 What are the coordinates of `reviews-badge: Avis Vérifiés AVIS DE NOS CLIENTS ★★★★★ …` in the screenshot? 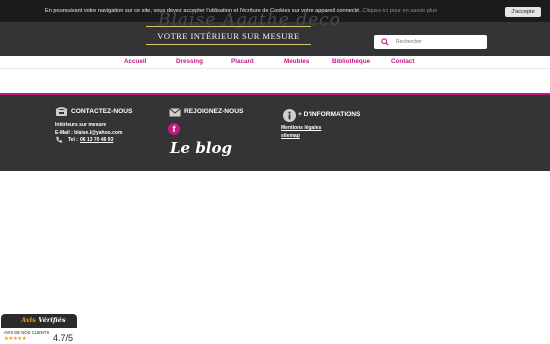 It's located at (39, 329).